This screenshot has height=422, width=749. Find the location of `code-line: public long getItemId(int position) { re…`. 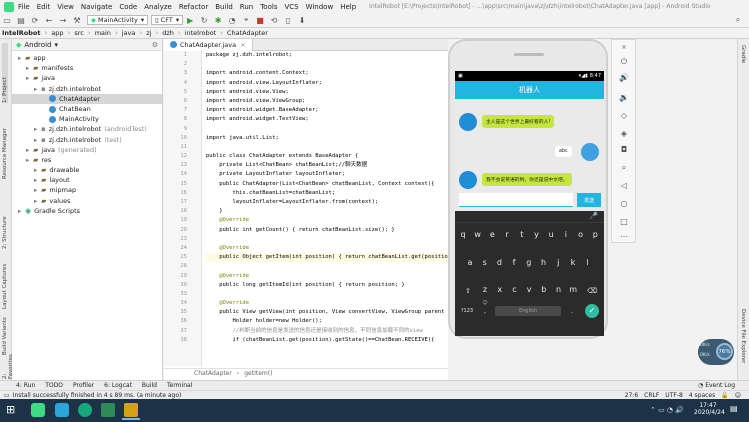

code-line: public long getItemId(int position) { re… is located at coordinates (327, 285).